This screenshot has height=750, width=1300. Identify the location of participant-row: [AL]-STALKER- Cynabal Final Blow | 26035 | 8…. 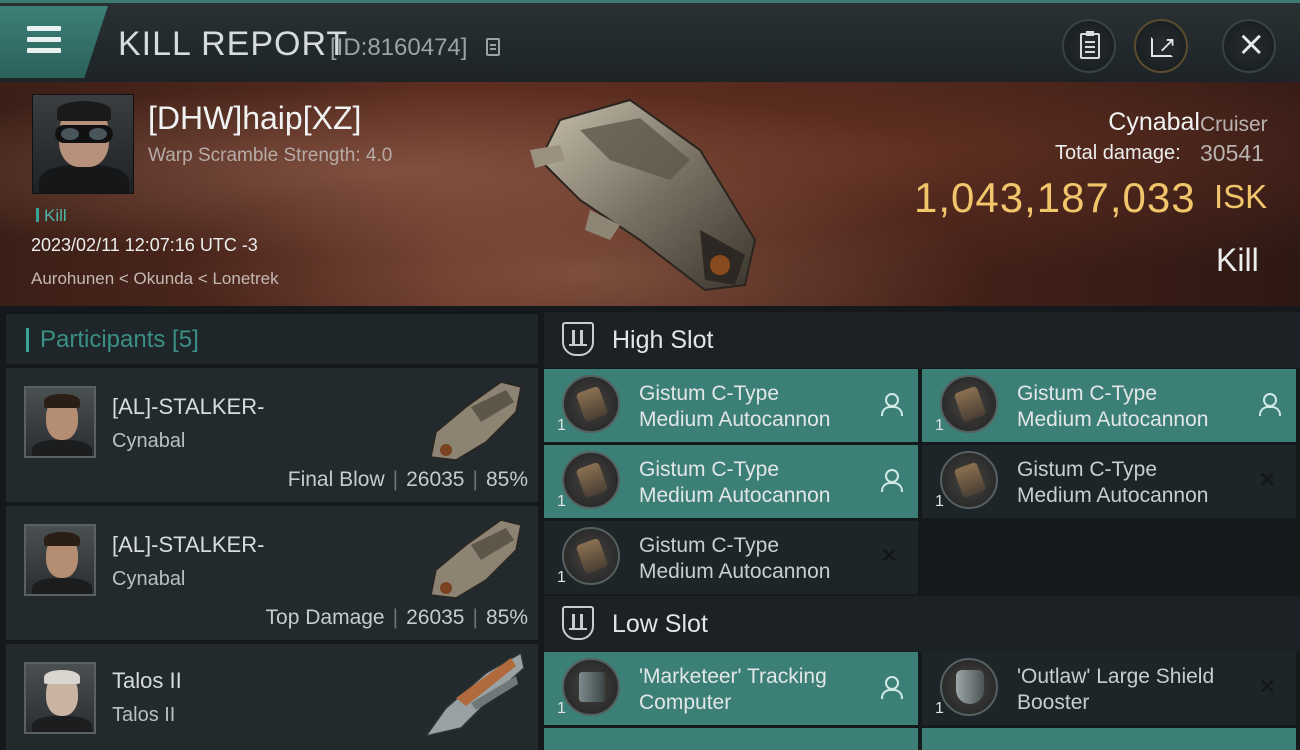
(272, 435).